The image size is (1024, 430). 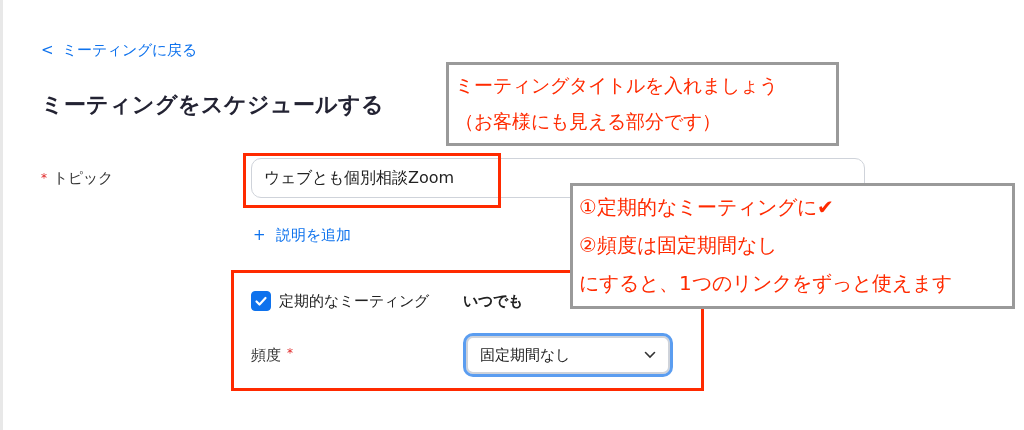 What do you see at coordinates (83, 178) in the screenshot?
I see `field-label: トピック` at bounding box center [83, 178].